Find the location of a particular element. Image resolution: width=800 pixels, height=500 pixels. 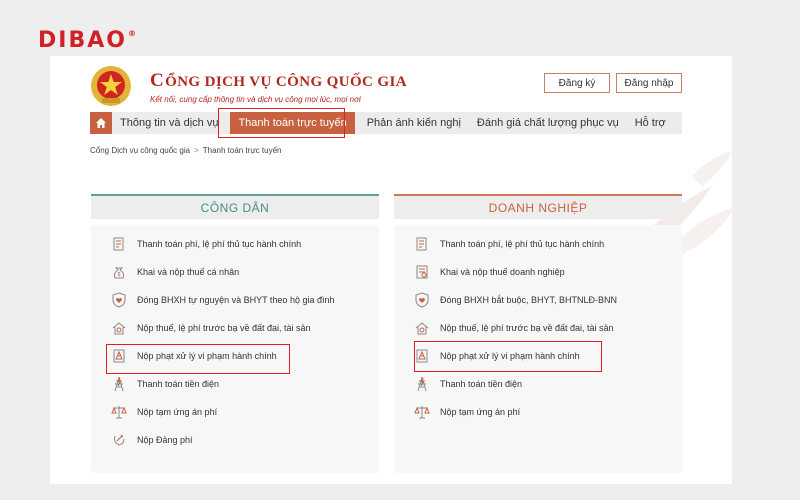

national-emblem-icon is located at coordinates (111, 86).